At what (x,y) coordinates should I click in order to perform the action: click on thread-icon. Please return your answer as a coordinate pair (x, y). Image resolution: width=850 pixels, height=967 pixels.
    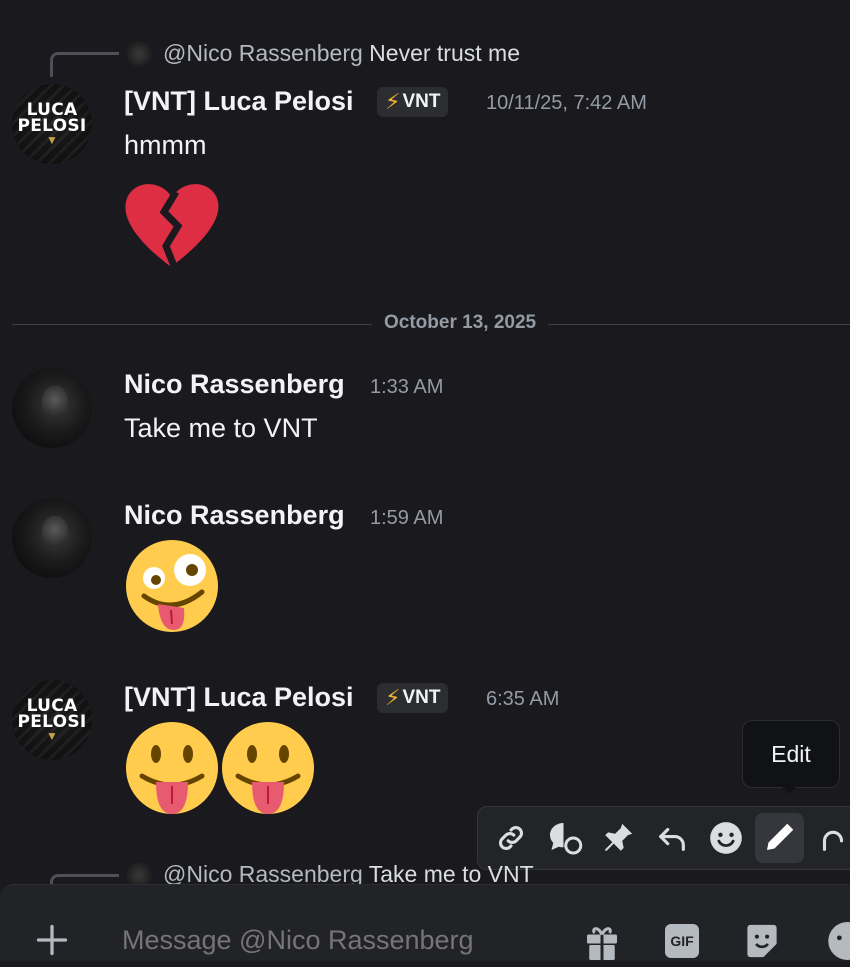
    Looking at the image, I should click on (565, 839).